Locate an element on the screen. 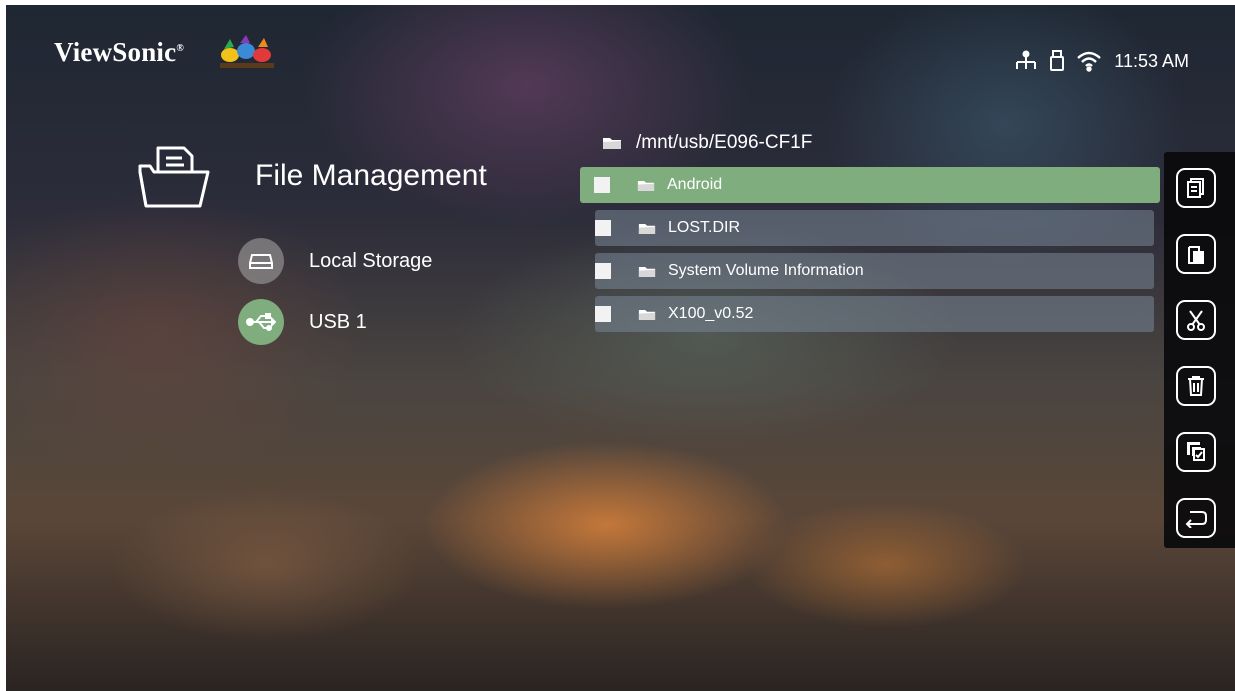  source-label: Local Storage is located at coordinates (371, 260).